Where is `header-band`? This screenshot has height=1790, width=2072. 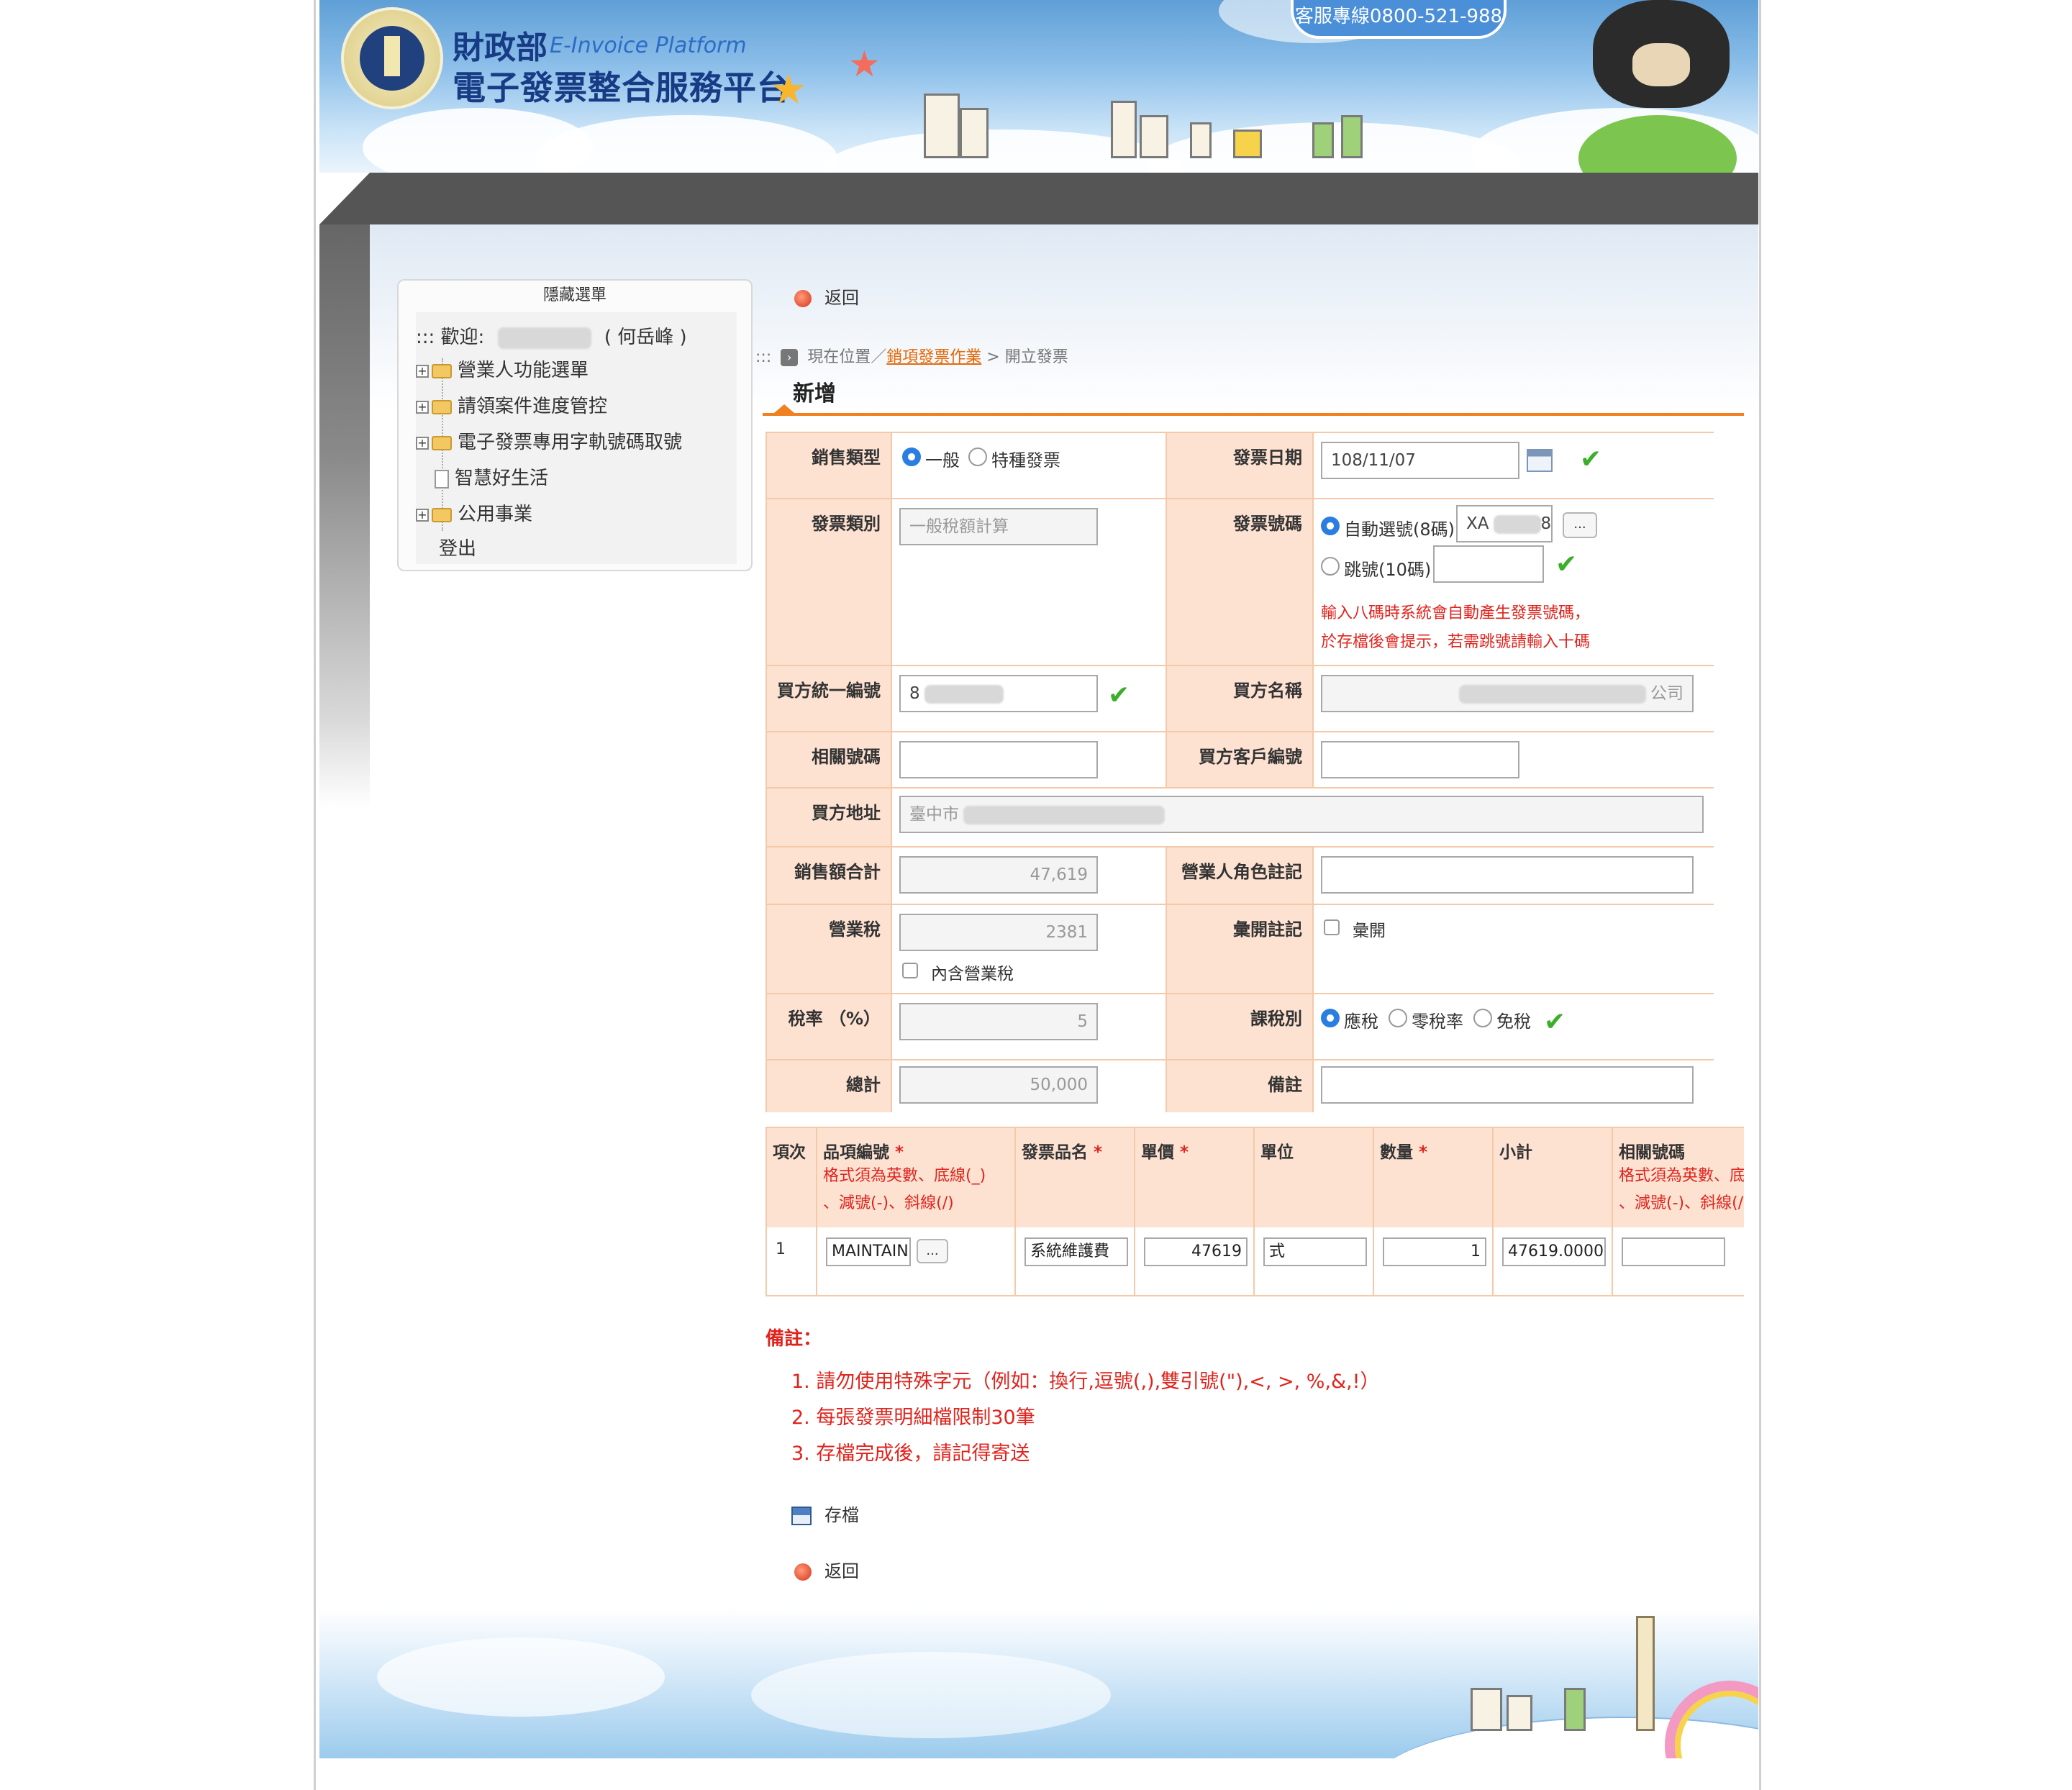 header-band is located at coordinates (1038, 198).